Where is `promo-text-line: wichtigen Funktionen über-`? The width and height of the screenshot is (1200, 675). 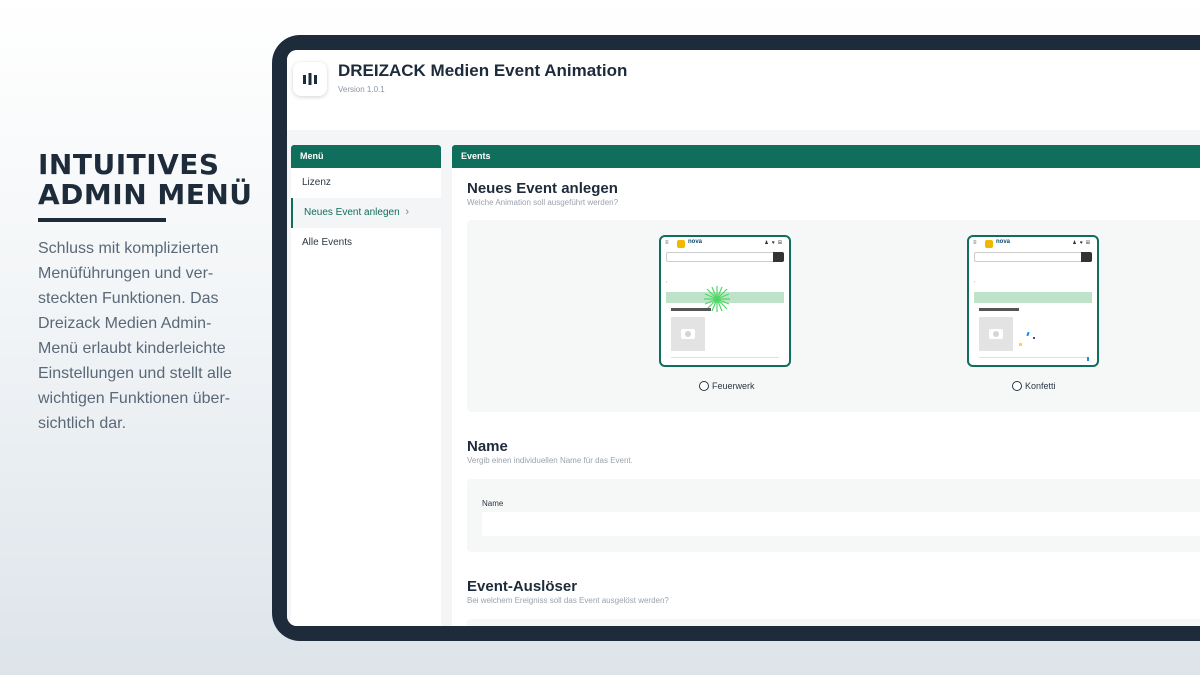
promo-text-line: wichtigen Funktionen über- is located at coordinates (134, 398).